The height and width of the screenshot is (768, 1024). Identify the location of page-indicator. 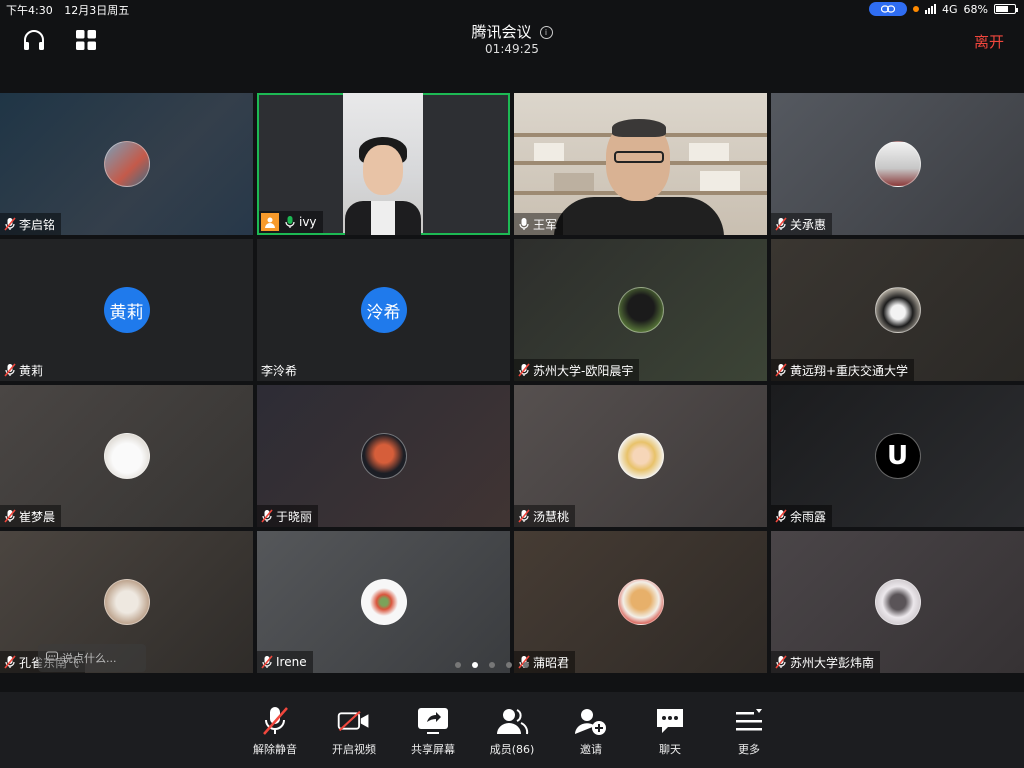
(492, 665).